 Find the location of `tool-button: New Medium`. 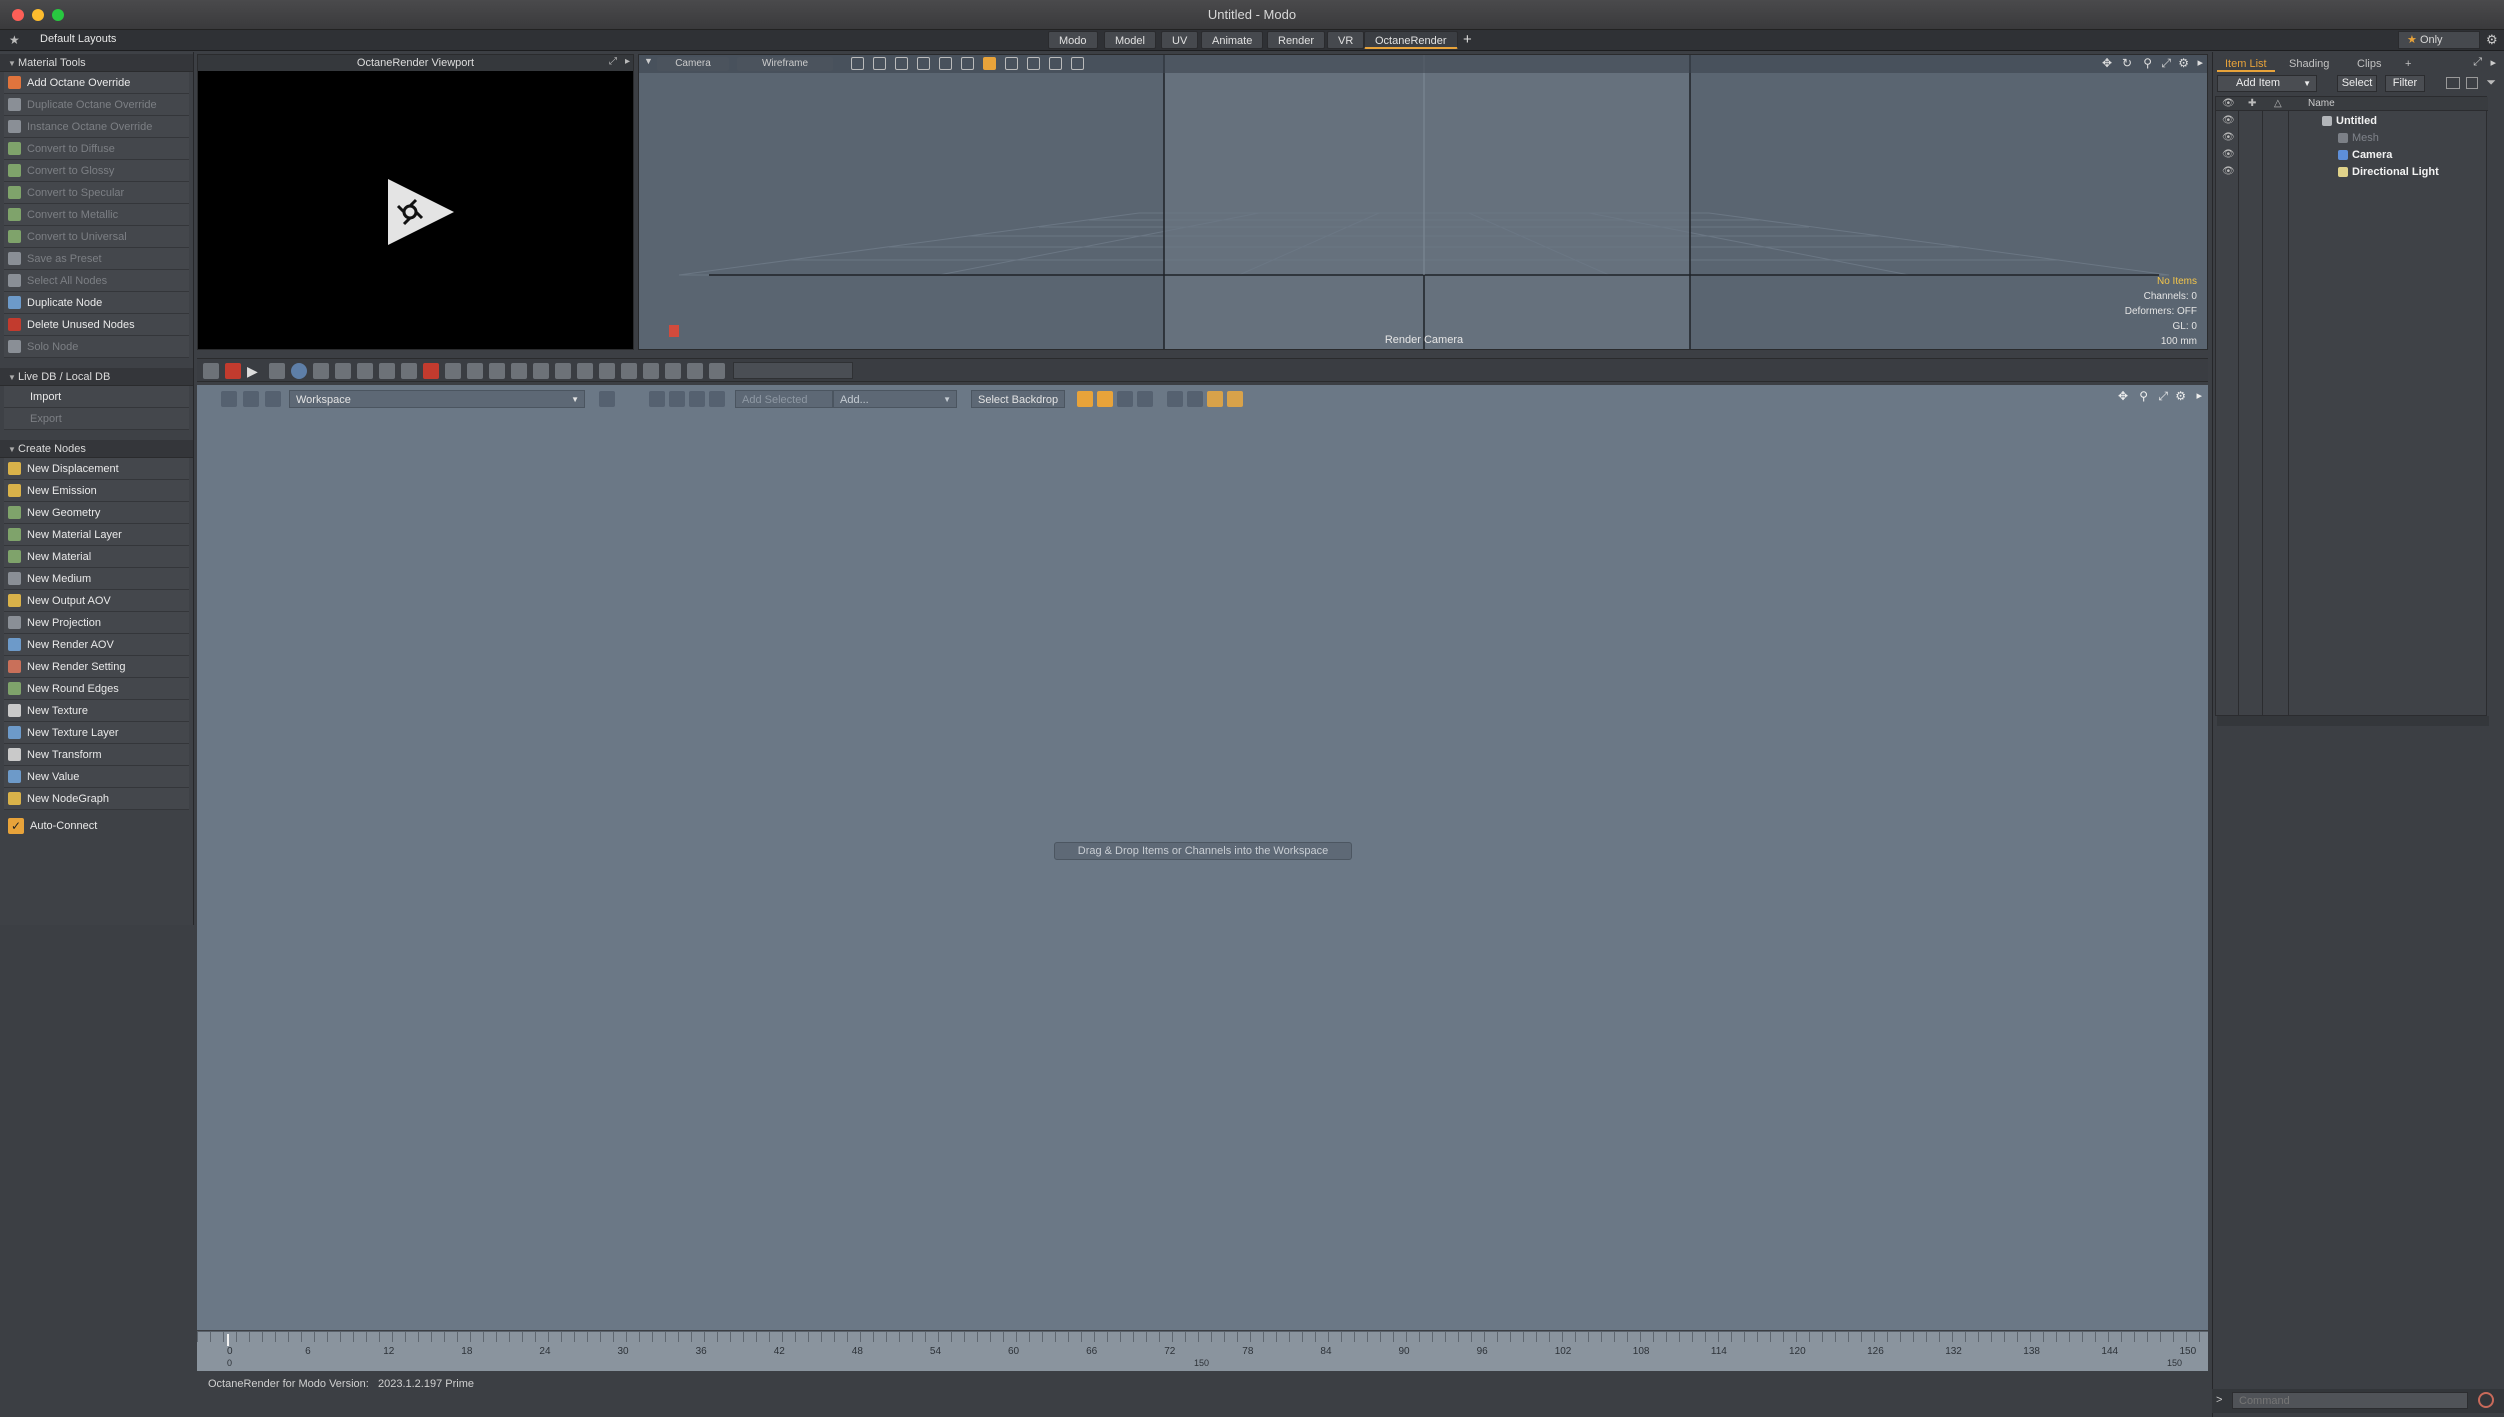

tool-button: New Medium is located at coordinates (96, 579).